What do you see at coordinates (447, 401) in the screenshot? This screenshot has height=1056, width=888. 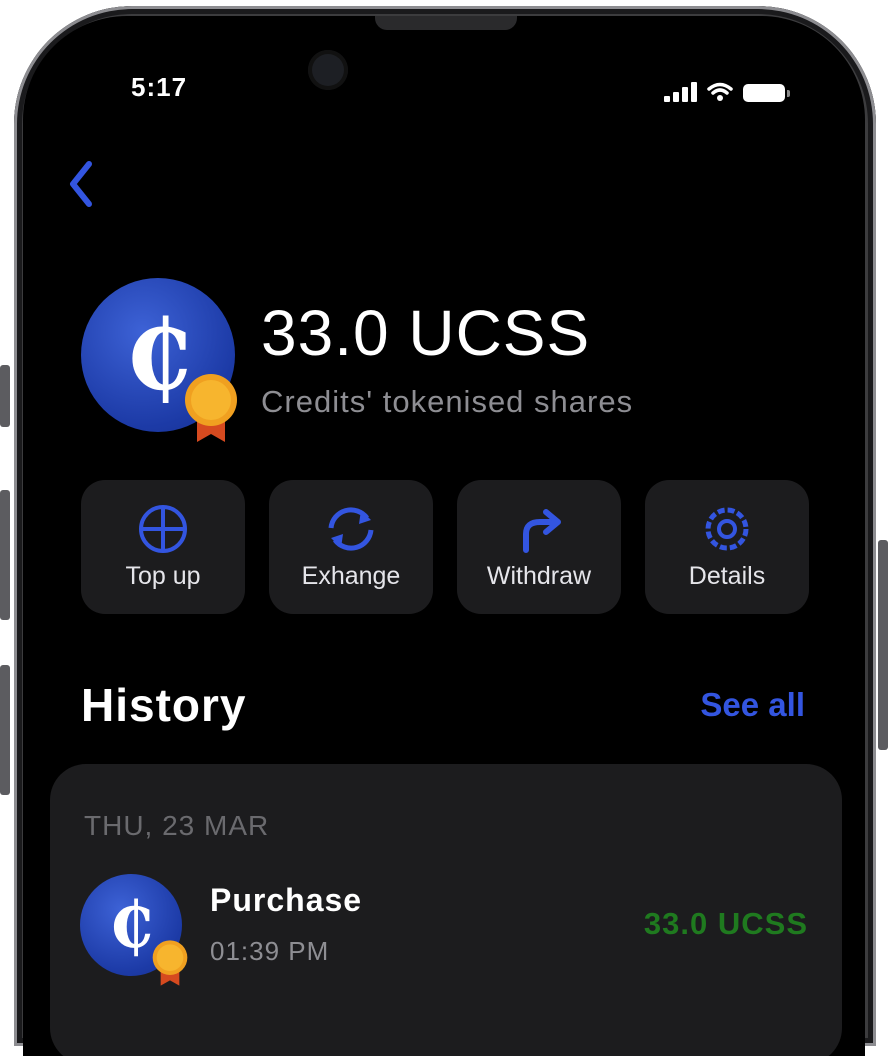 I see `asset-name: Credits' tokenised shares` at bounding box center [447, 401].